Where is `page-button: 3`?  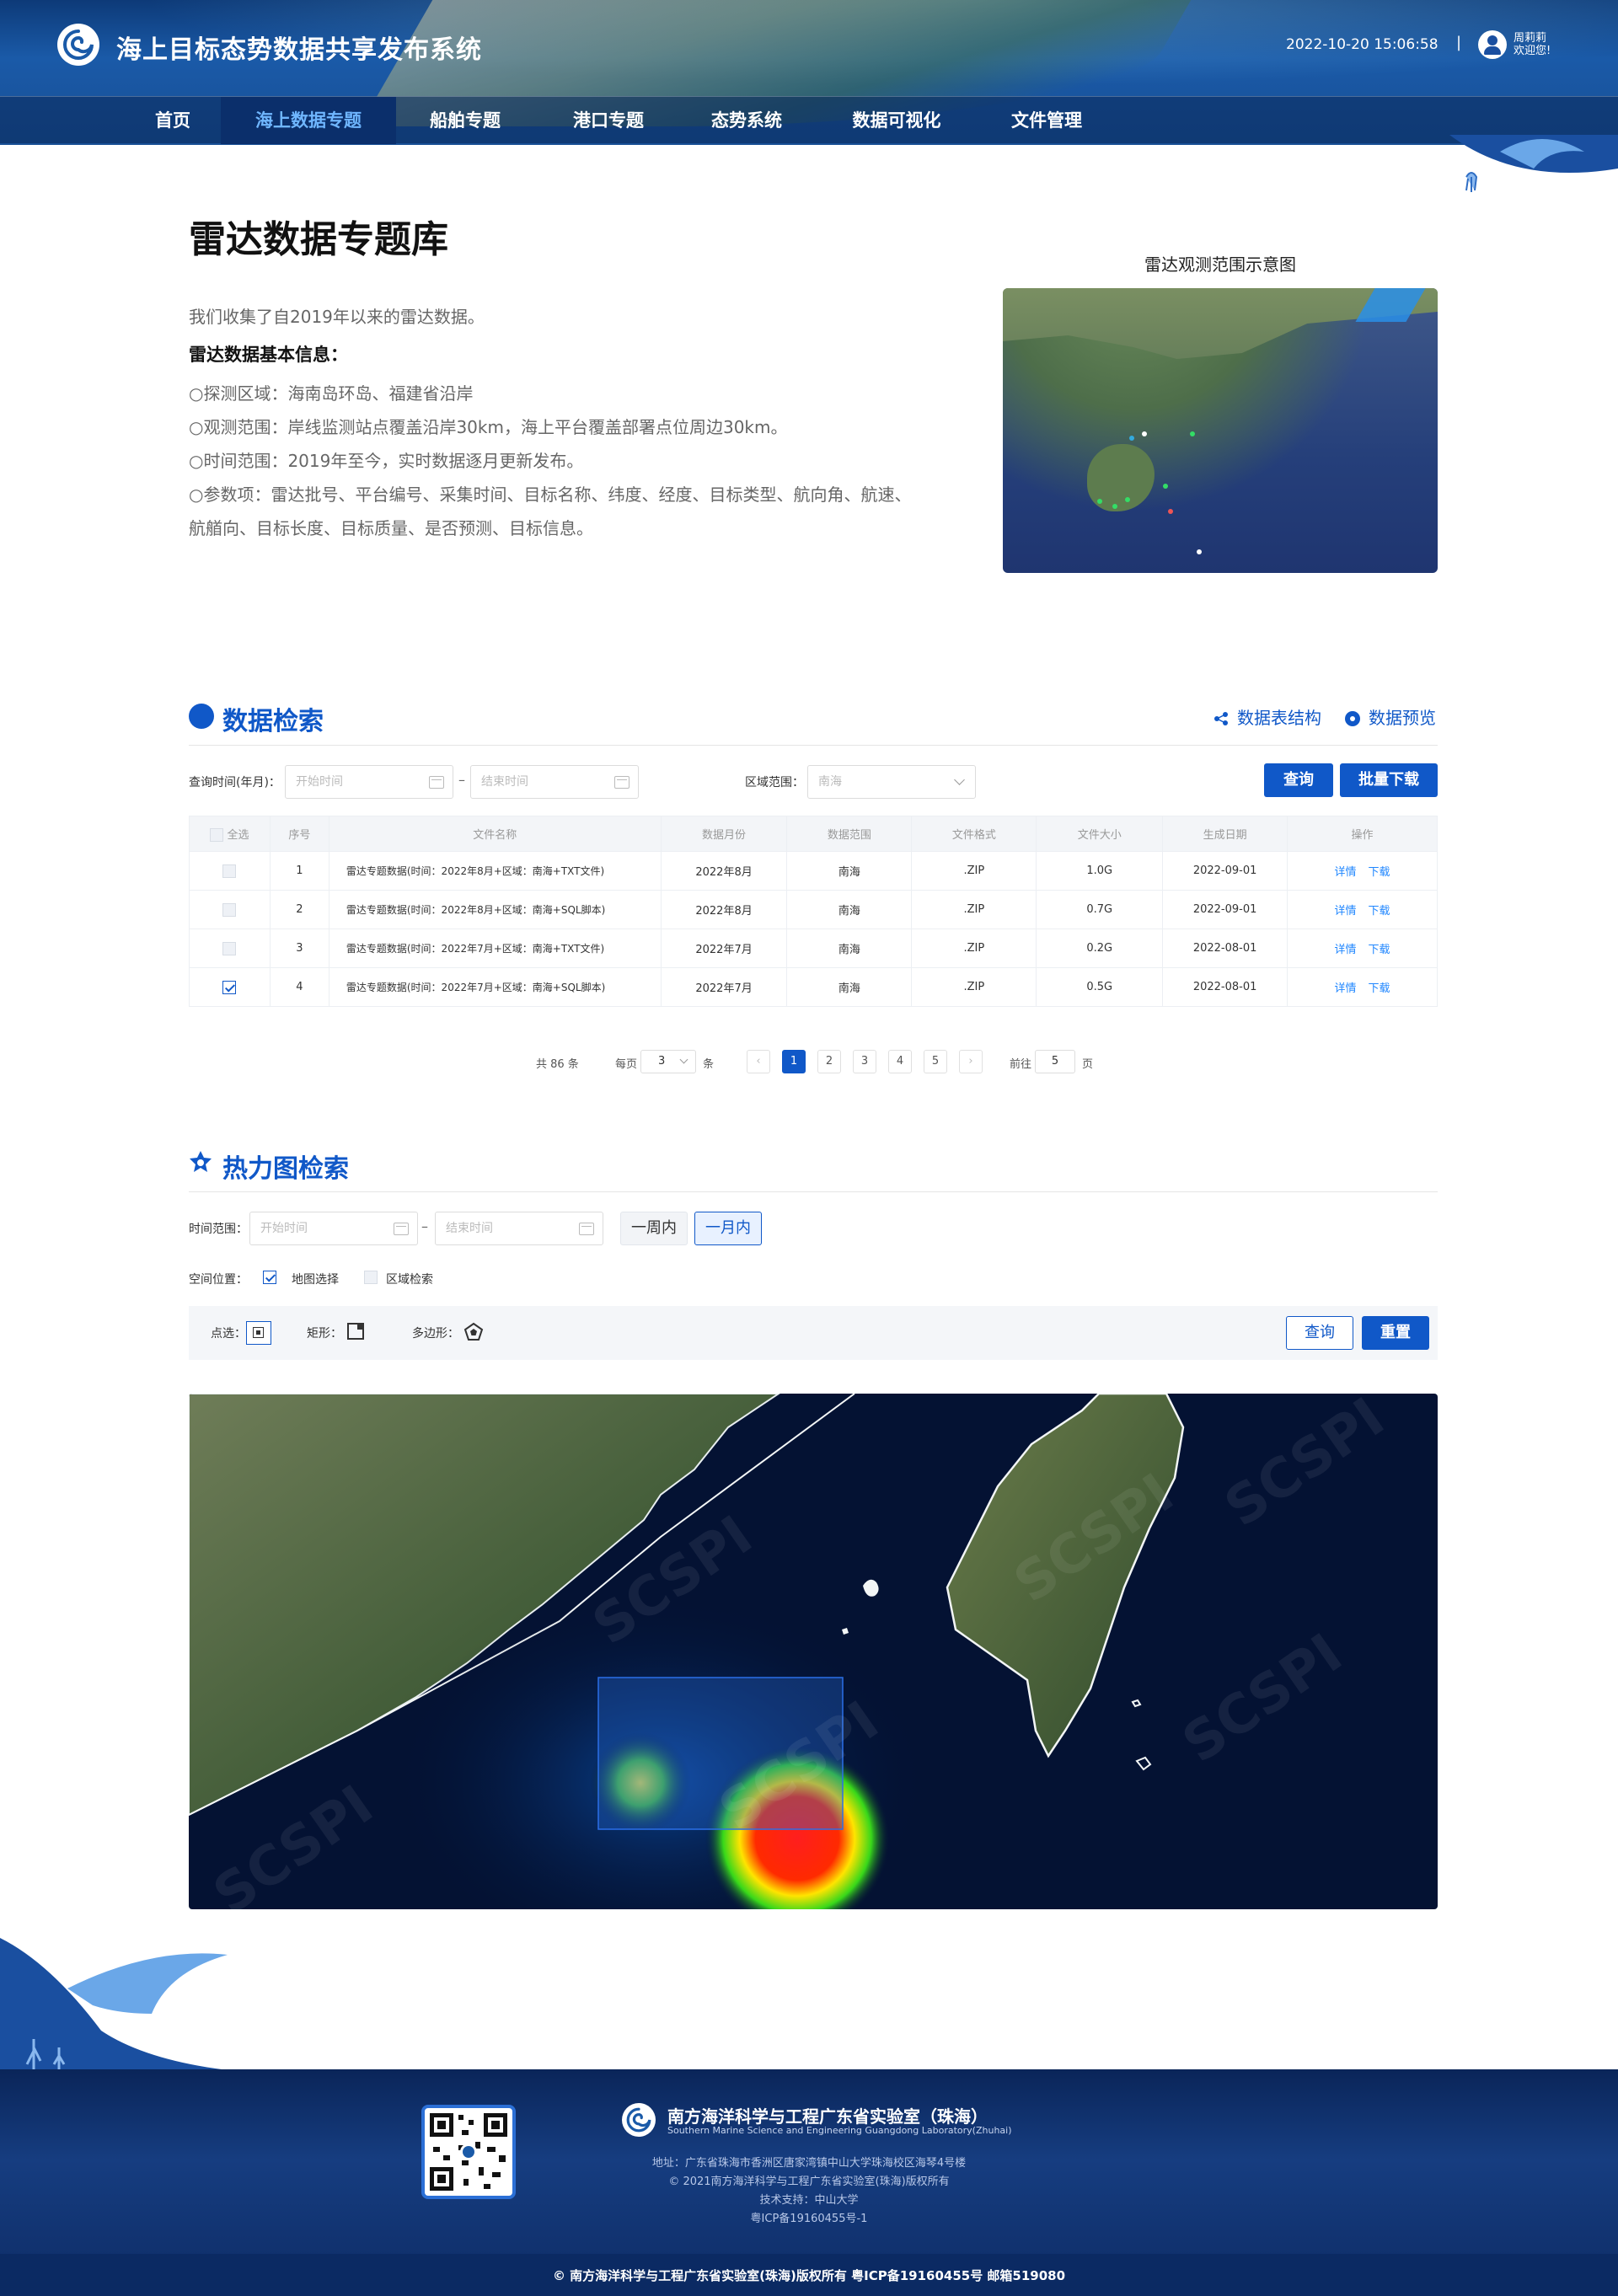 page-button: 3 is located at coordinates (864, 1061).